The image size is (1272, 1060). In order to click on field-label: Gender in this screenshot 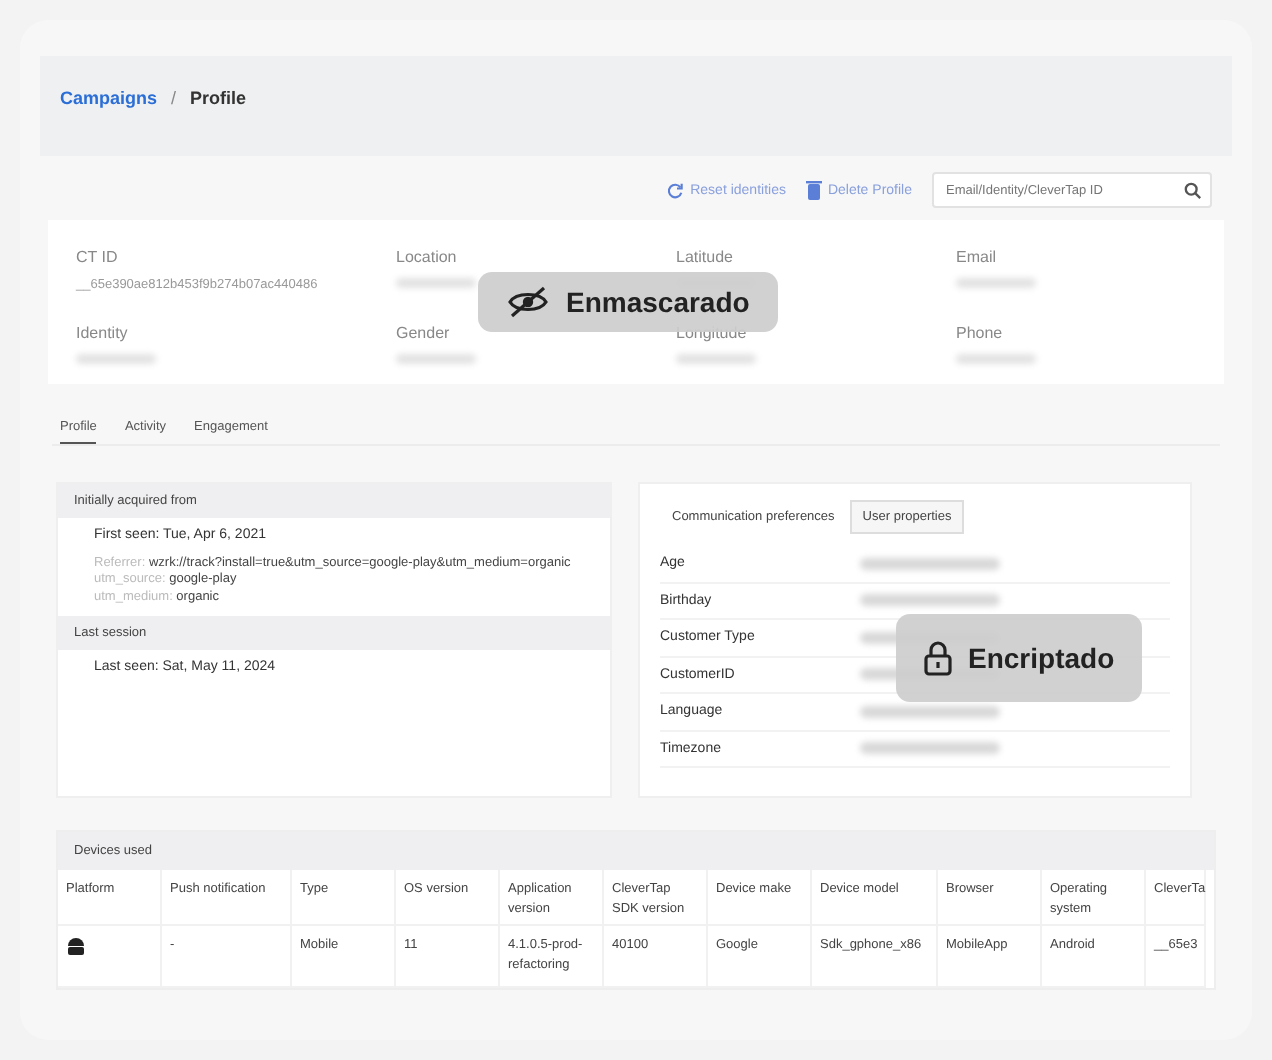, I will do `click(424, 333)`.